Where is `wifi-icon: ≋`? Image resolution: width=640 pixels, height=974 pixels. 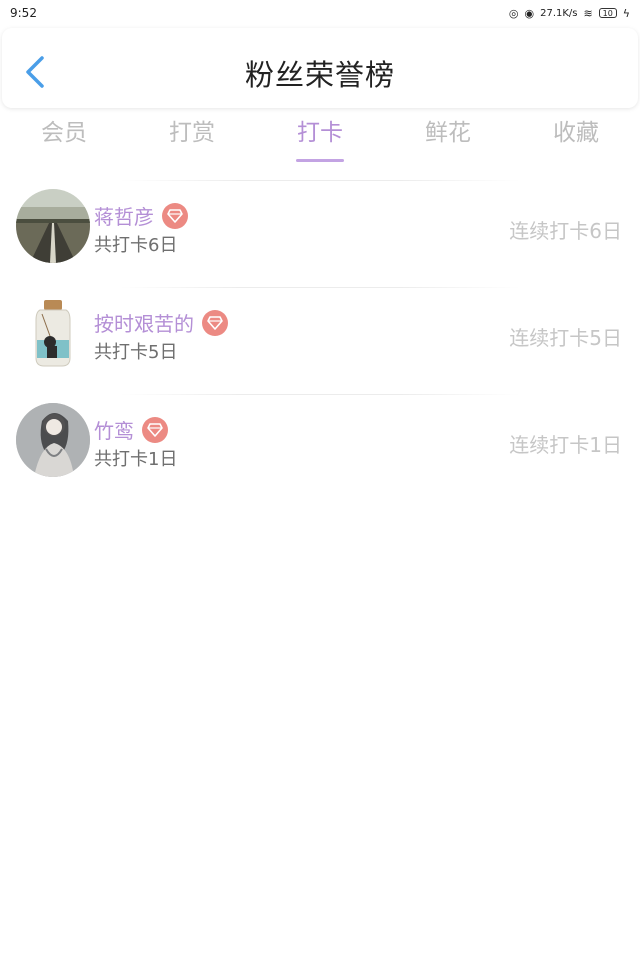
wifi-icon: ≋ is located at coordinates (588, 13).